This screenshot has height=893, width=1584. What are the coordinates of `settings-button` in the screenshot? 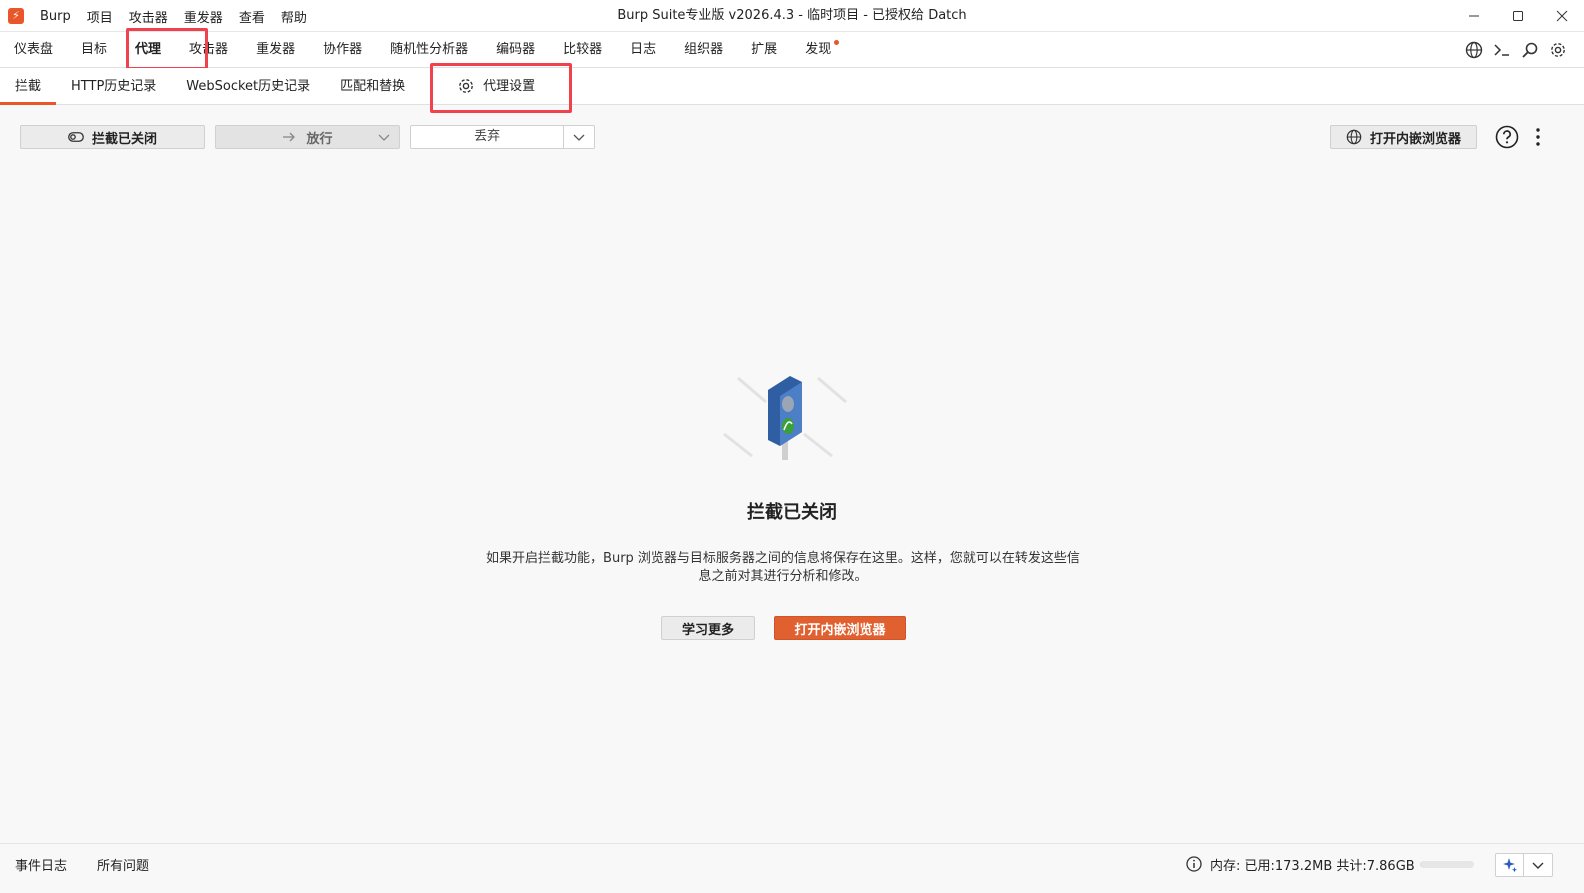 It's located at (1558, 50).